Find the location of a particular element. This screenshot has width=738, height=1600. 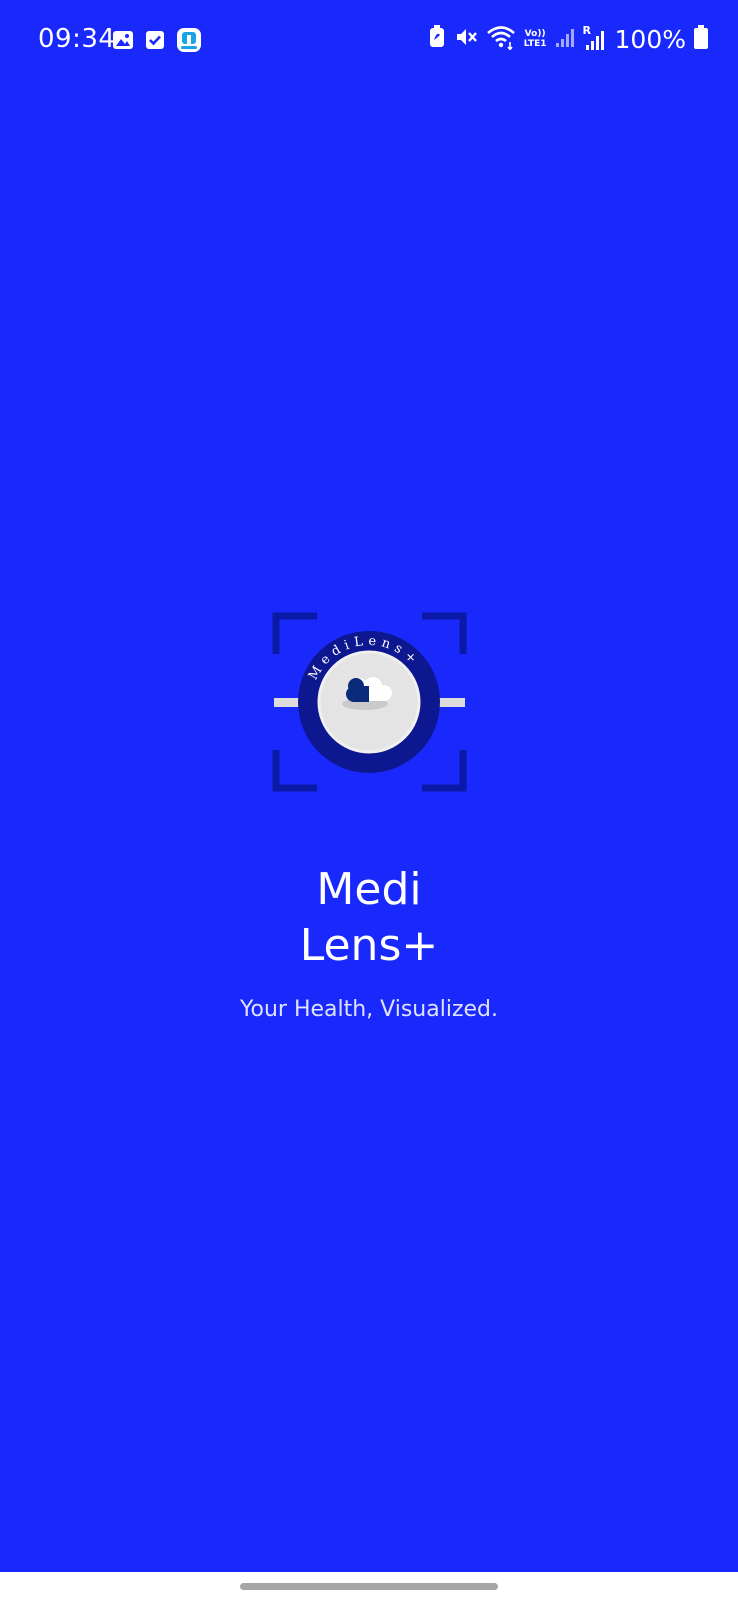

volte-label: Vo)) is located at coordinates (535, 34).